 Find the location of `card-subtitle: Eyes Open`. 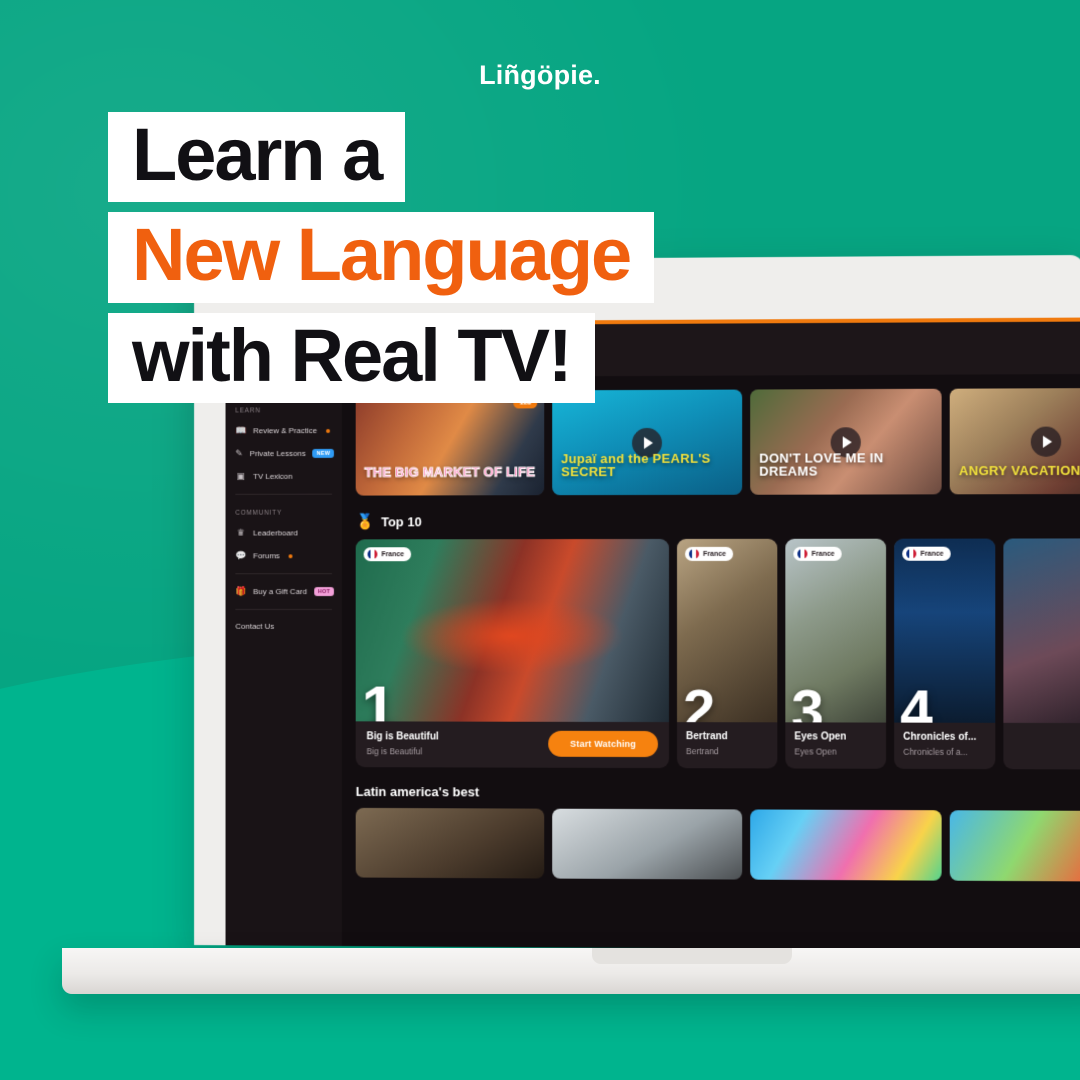

card-subtitle: Eyes Open is located at coordinates (815, 751).